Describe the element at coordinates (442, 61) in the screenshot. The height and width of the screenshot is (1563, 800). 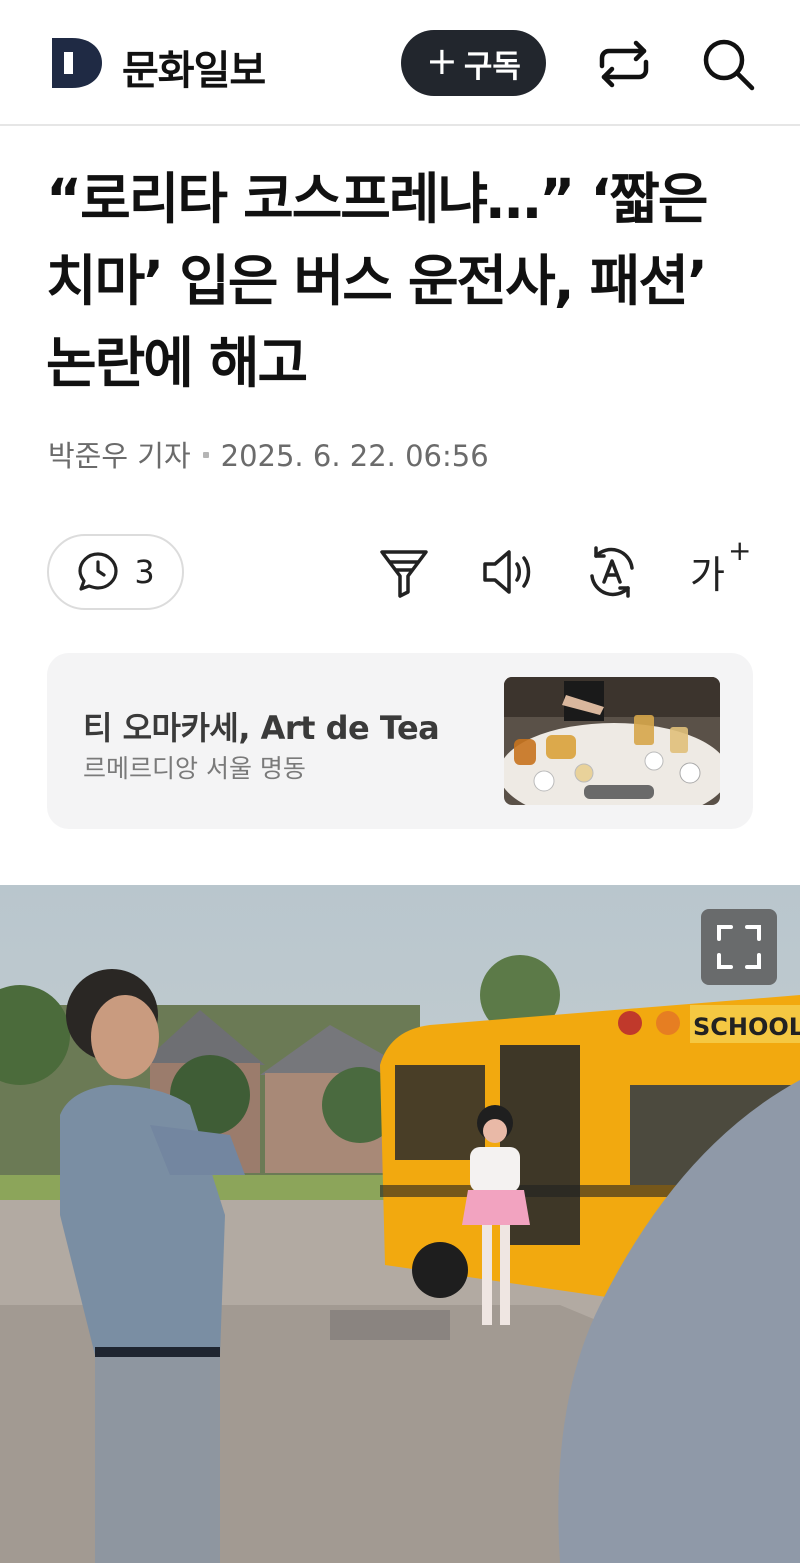
I see `plus-icon: +` at that location.